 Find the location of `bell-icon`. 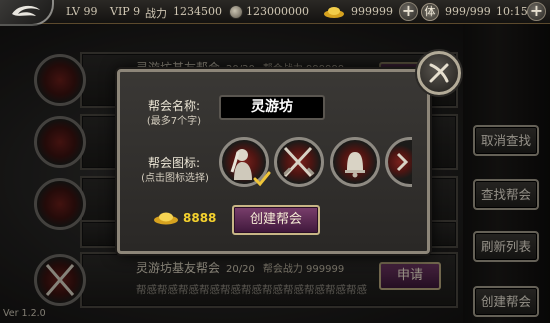

bell-icon is located at coordinates (355, 165).